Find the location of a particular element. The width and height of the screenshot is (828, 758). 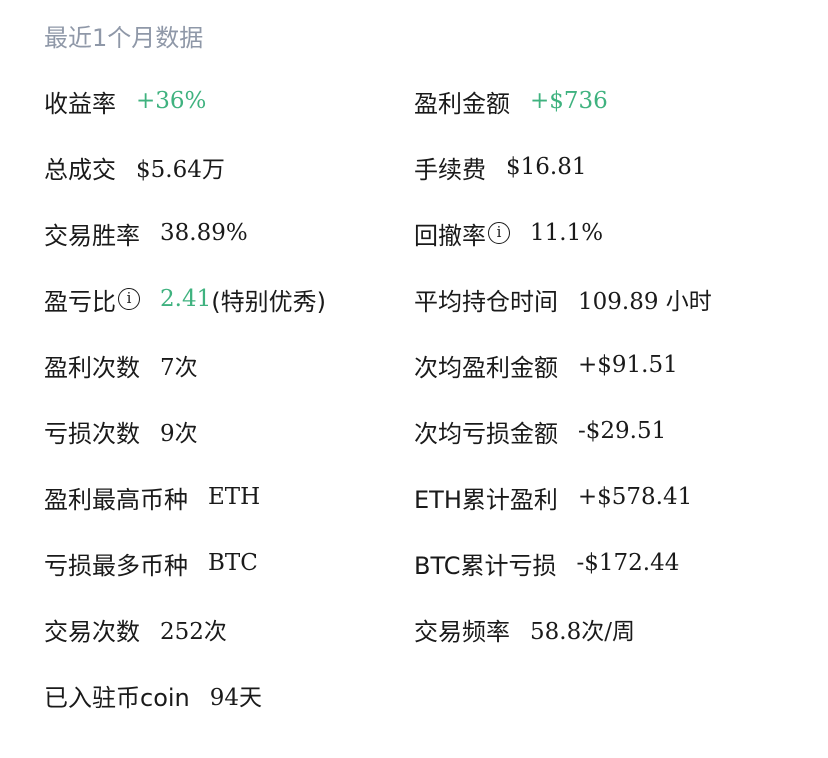

stat-value: +$736 is located at coordinates (569, 101).